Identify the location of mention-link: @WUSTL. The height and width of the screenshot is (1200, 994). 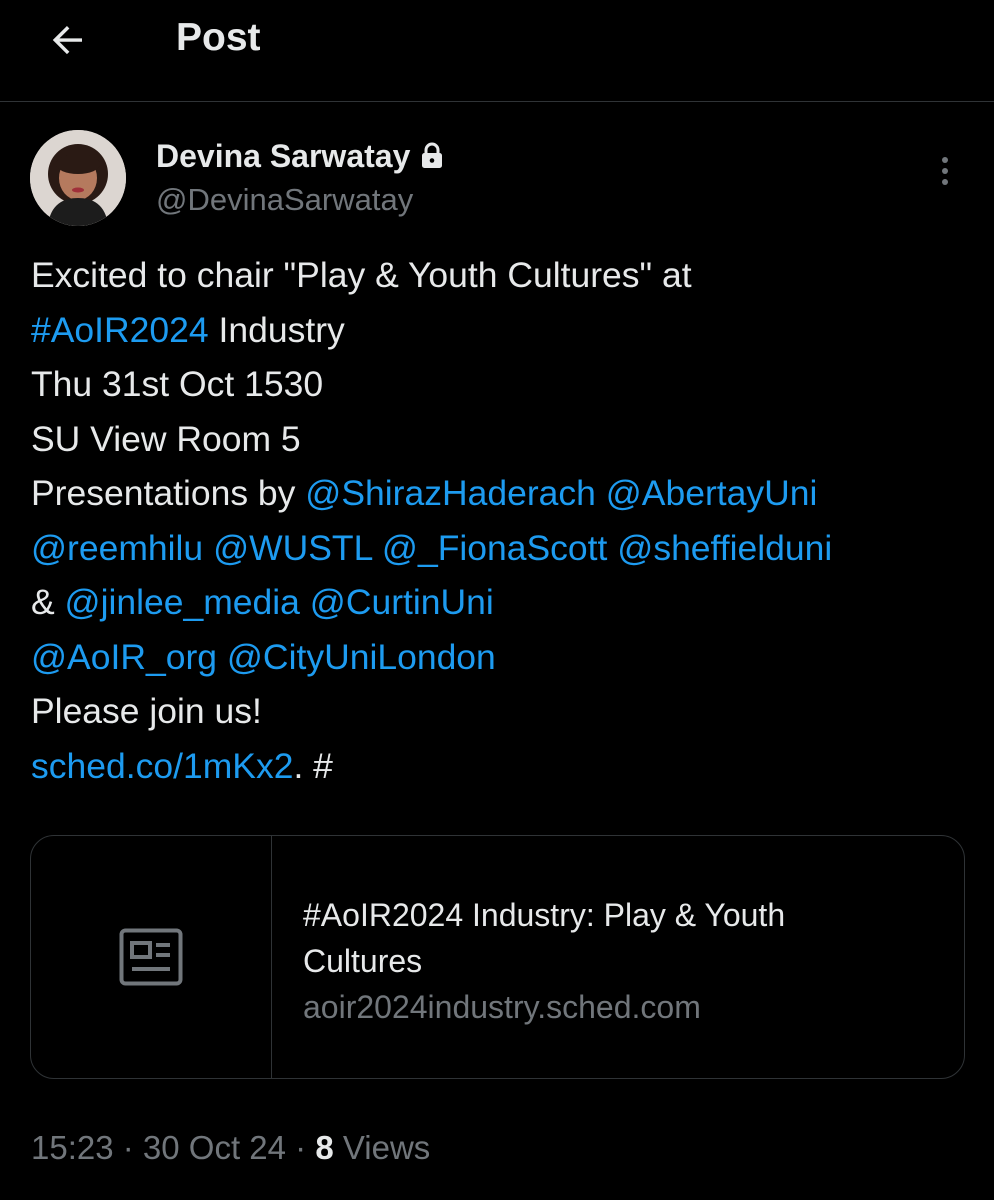
(292, 548).